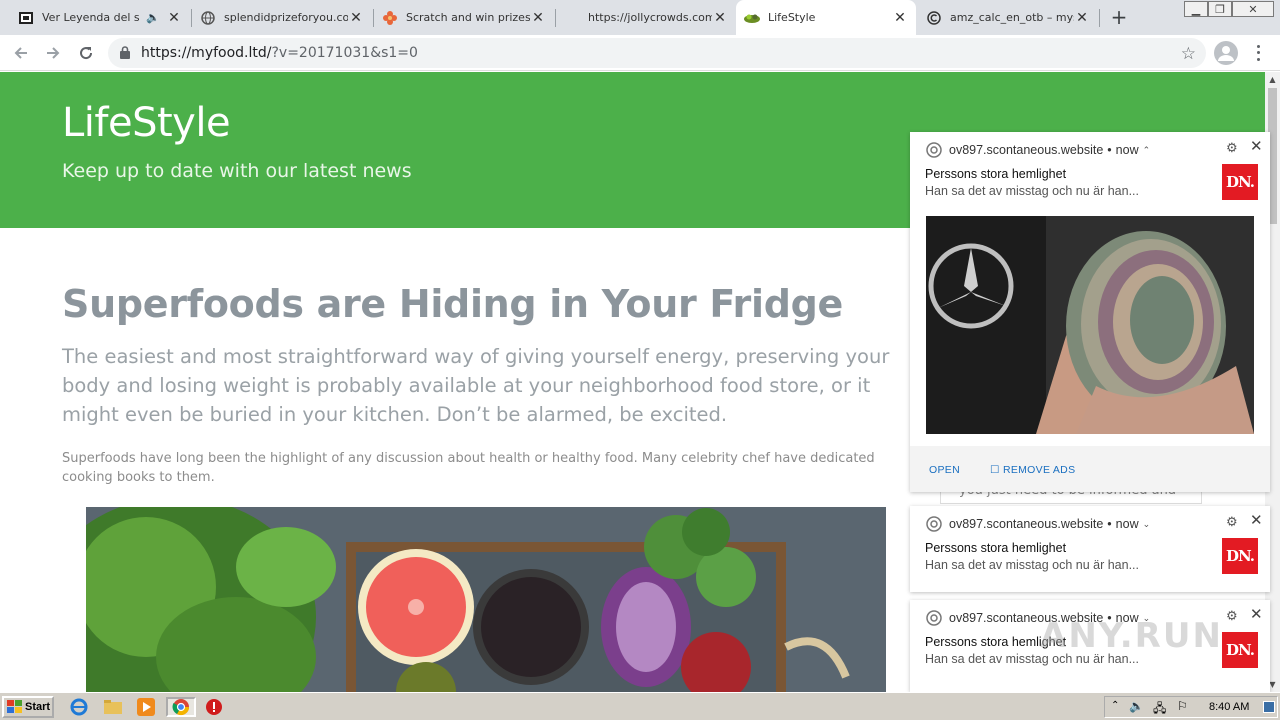 This screenshot has width=1280, height=720. What do you see at coordinates (1229, 707) in the screenshot?
I see `clock: 8:40 AM` at bounding box center [1229, 707].